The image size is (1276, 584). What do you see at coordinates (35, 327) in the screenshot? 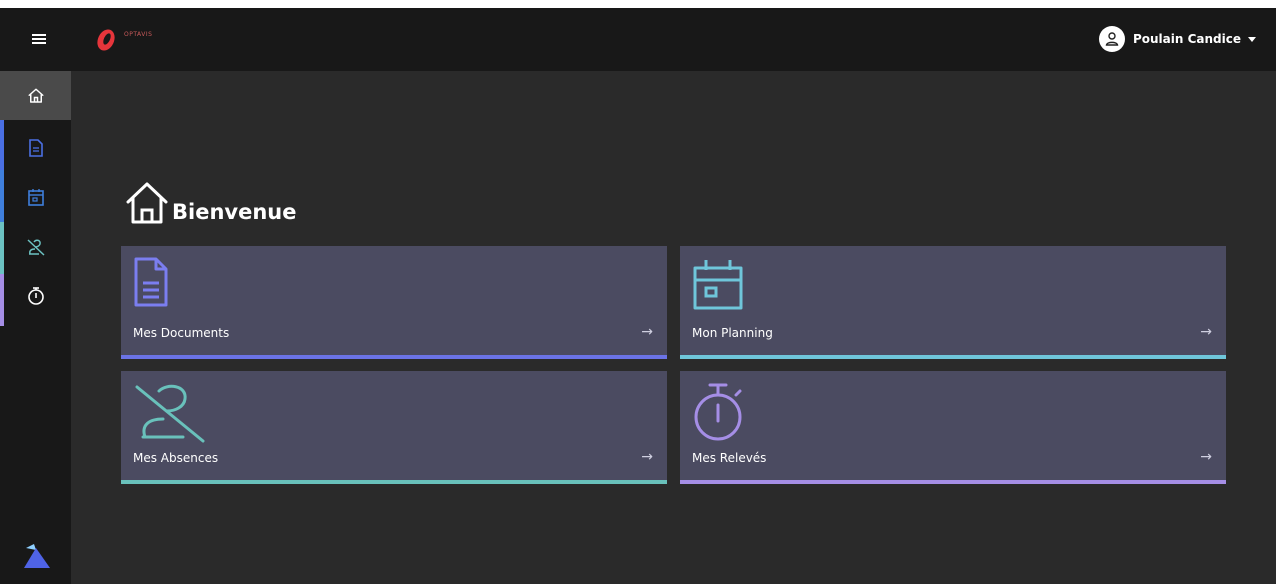
I see `sidebar` at bounding box center [35, 327].